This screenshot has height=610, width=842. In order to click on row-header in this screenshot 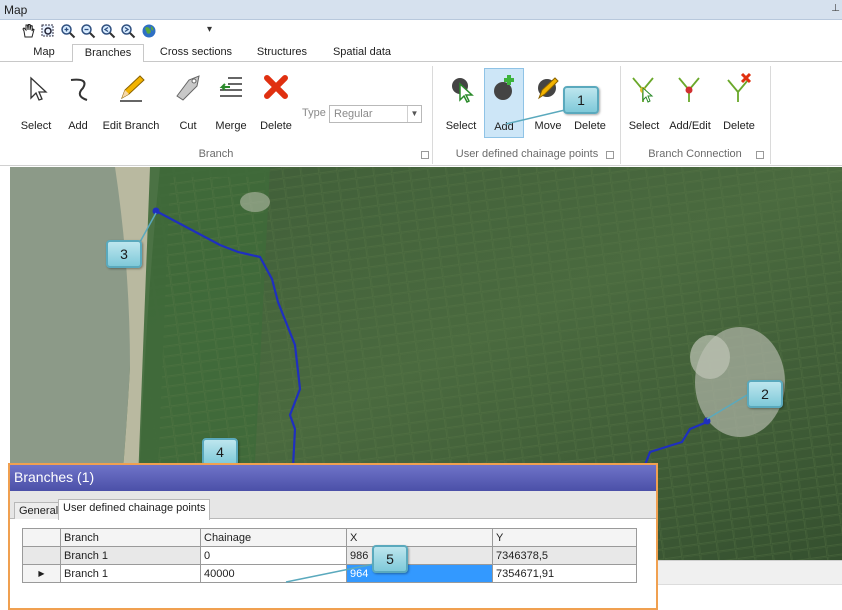, I will do `click(41, 555)`.